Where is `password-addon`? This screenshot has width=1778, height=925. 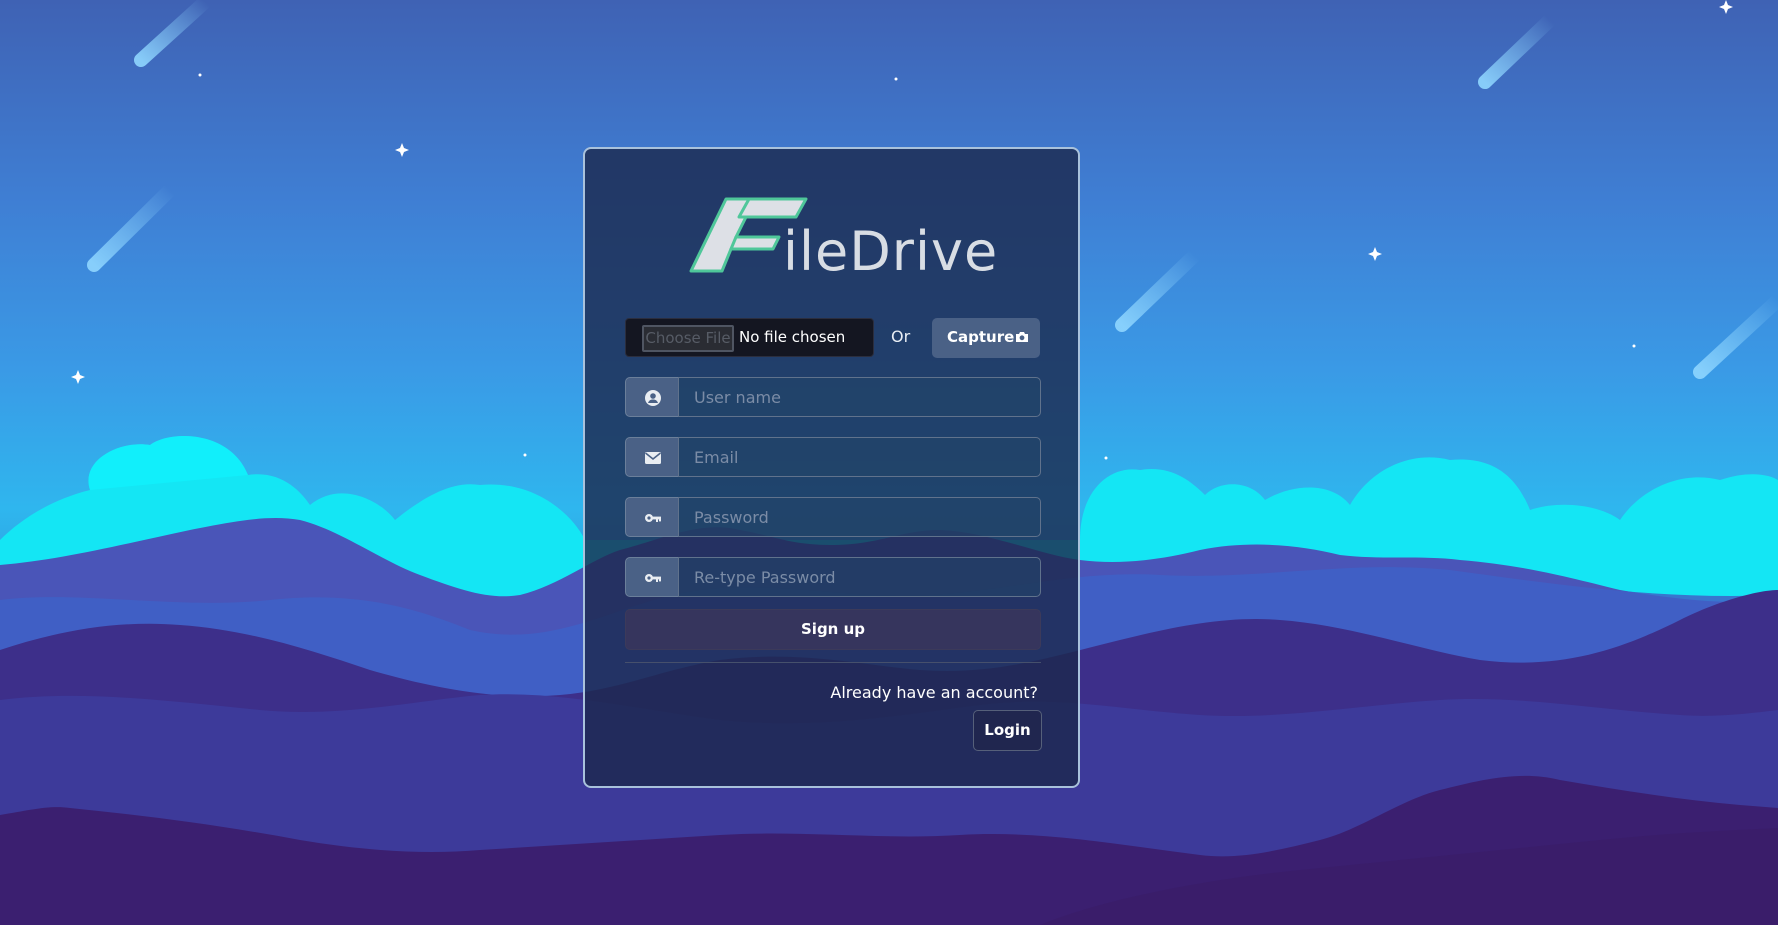 password-addon is located at coordinates (652, 517).